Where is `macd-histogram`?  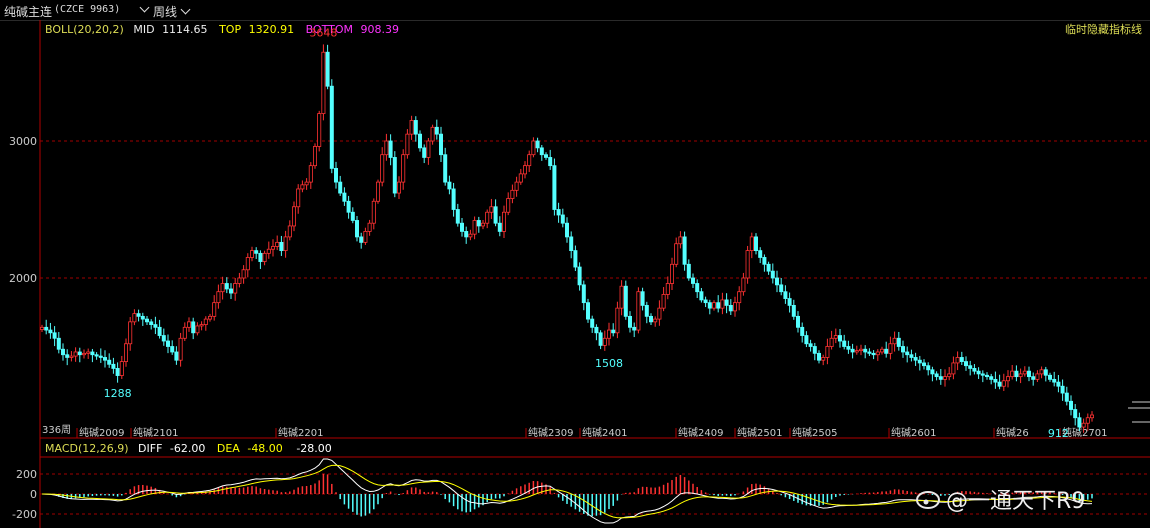
macd-histogram is located at coordinates (569, 495).